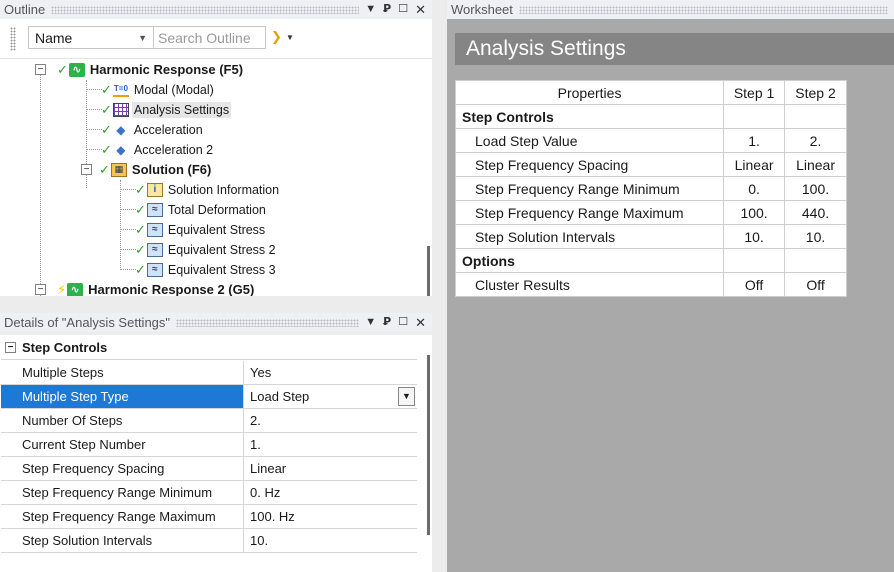  I want to click on property-value: 100. Hz, so click(272, 516).